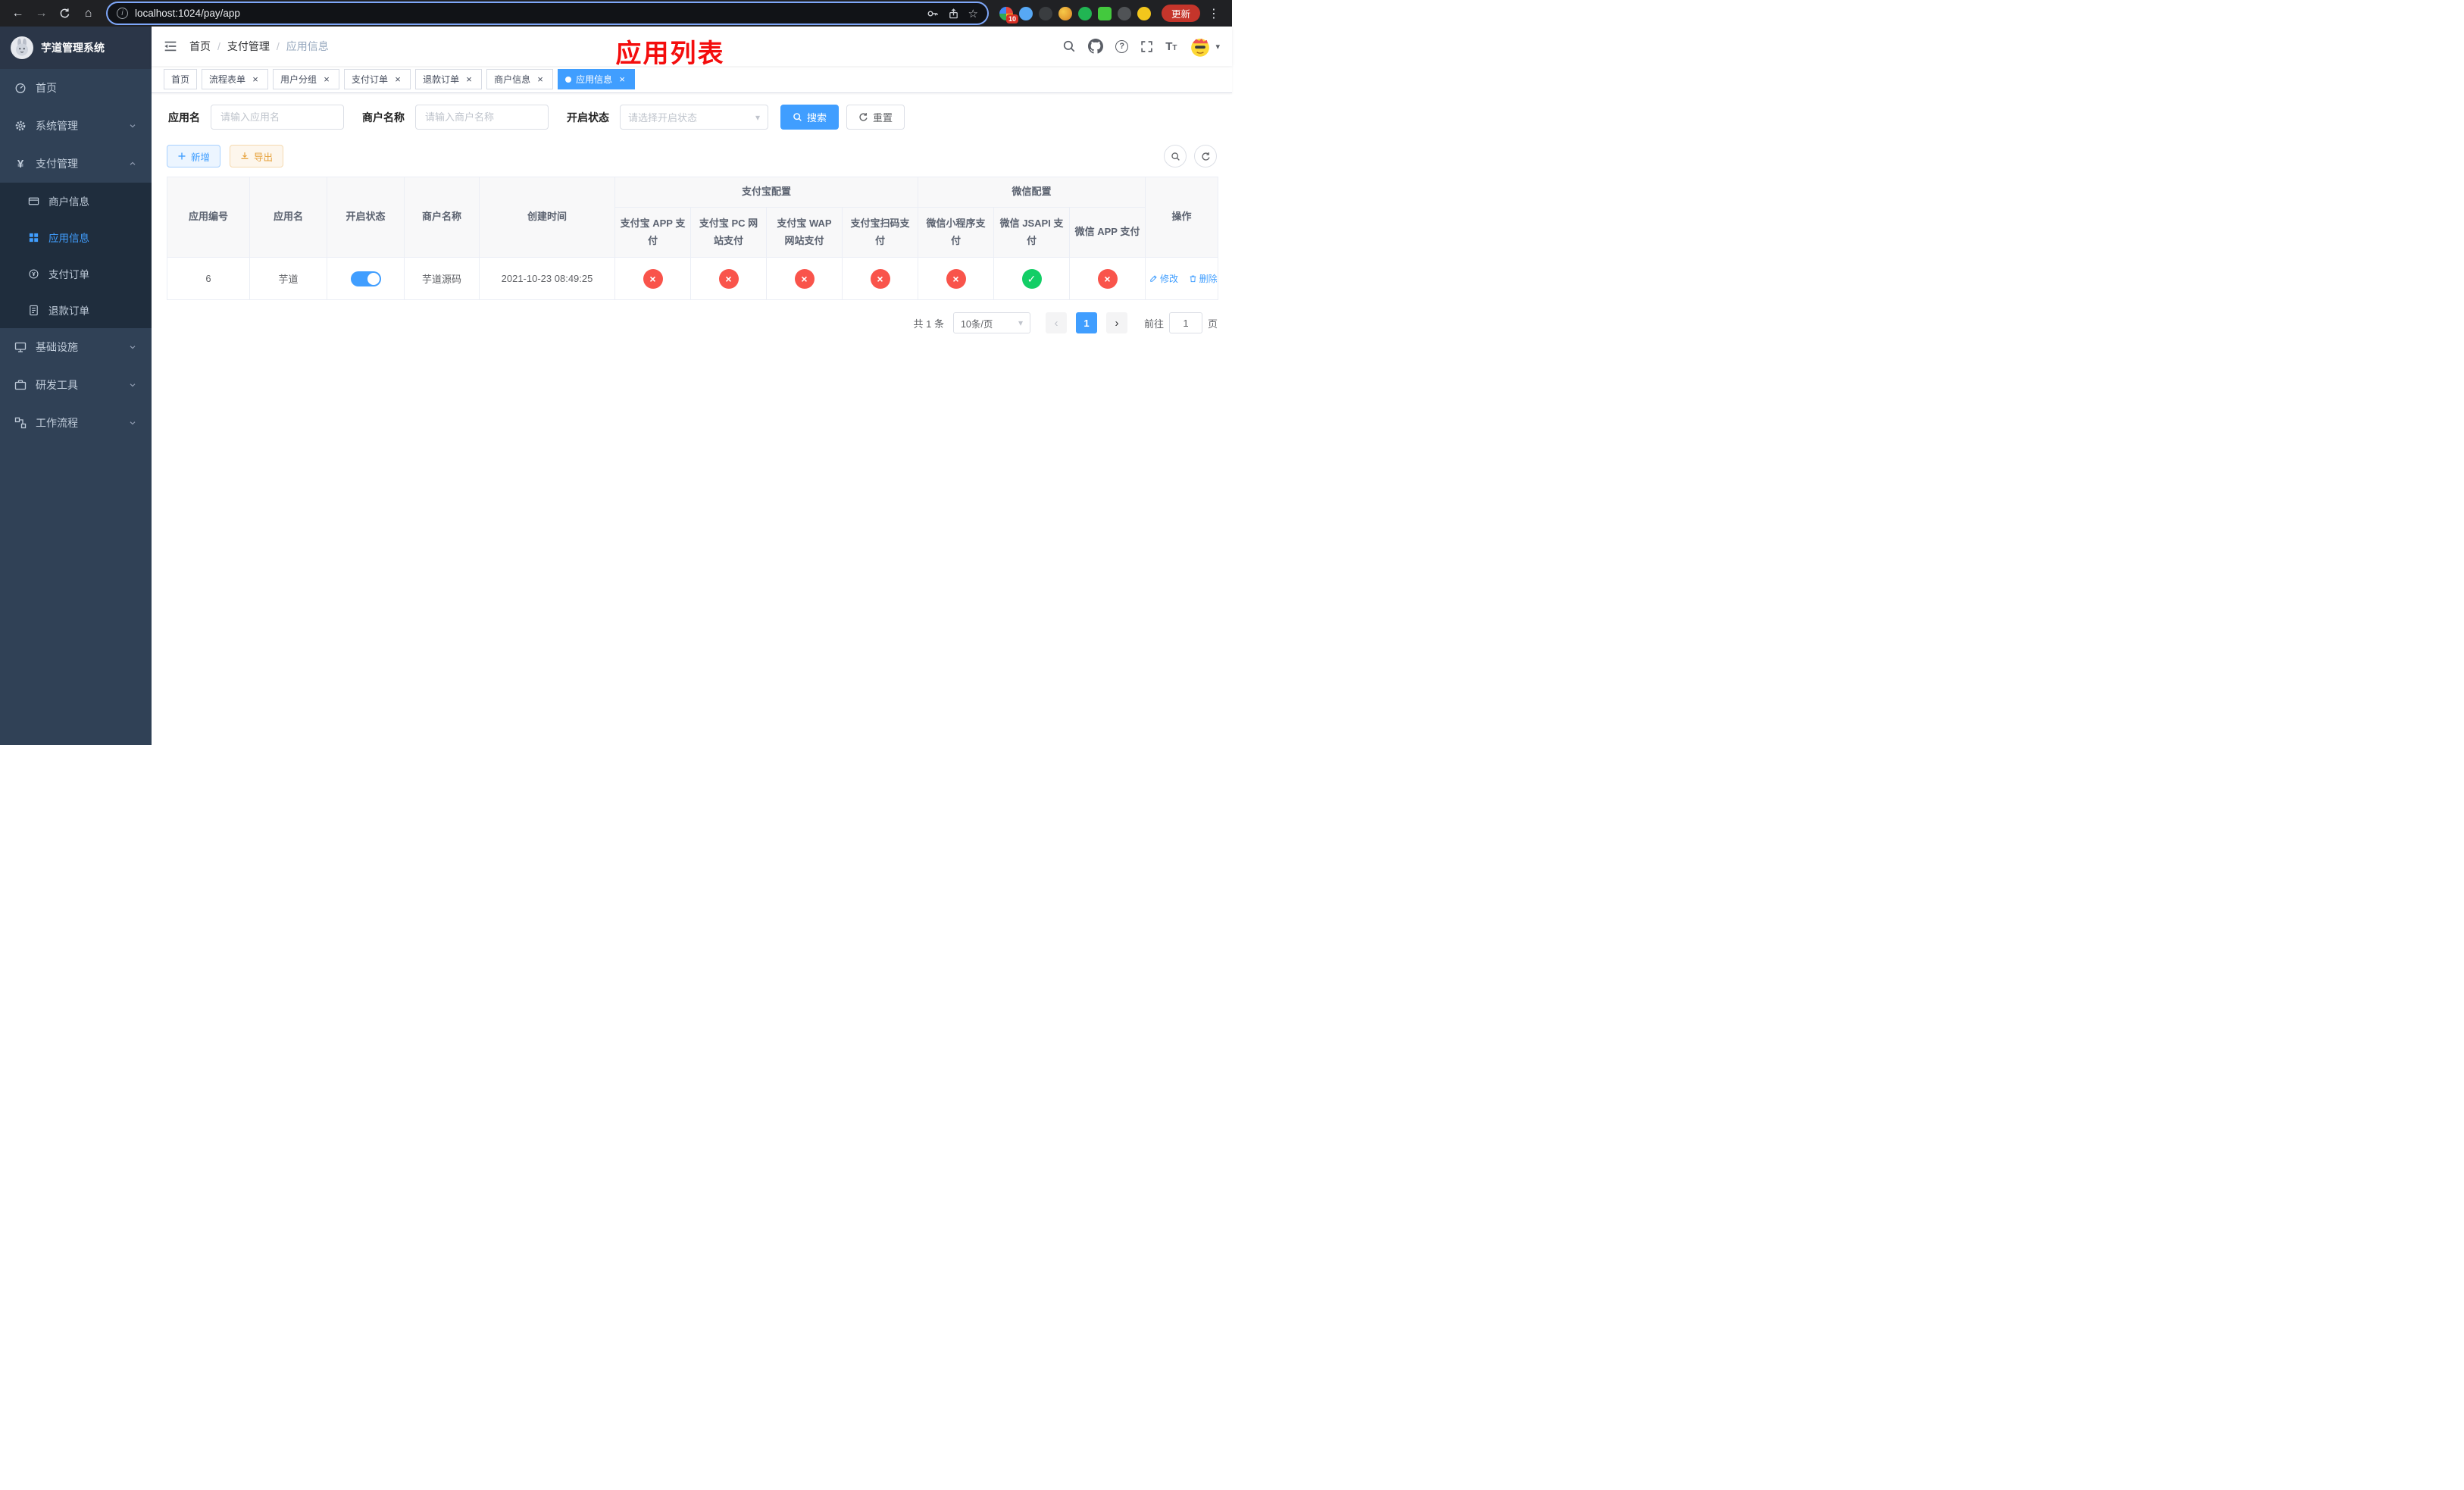 This screenshot has height=1490, width=2464. I want to click on edit-button: 修改, so click(1163, 279).